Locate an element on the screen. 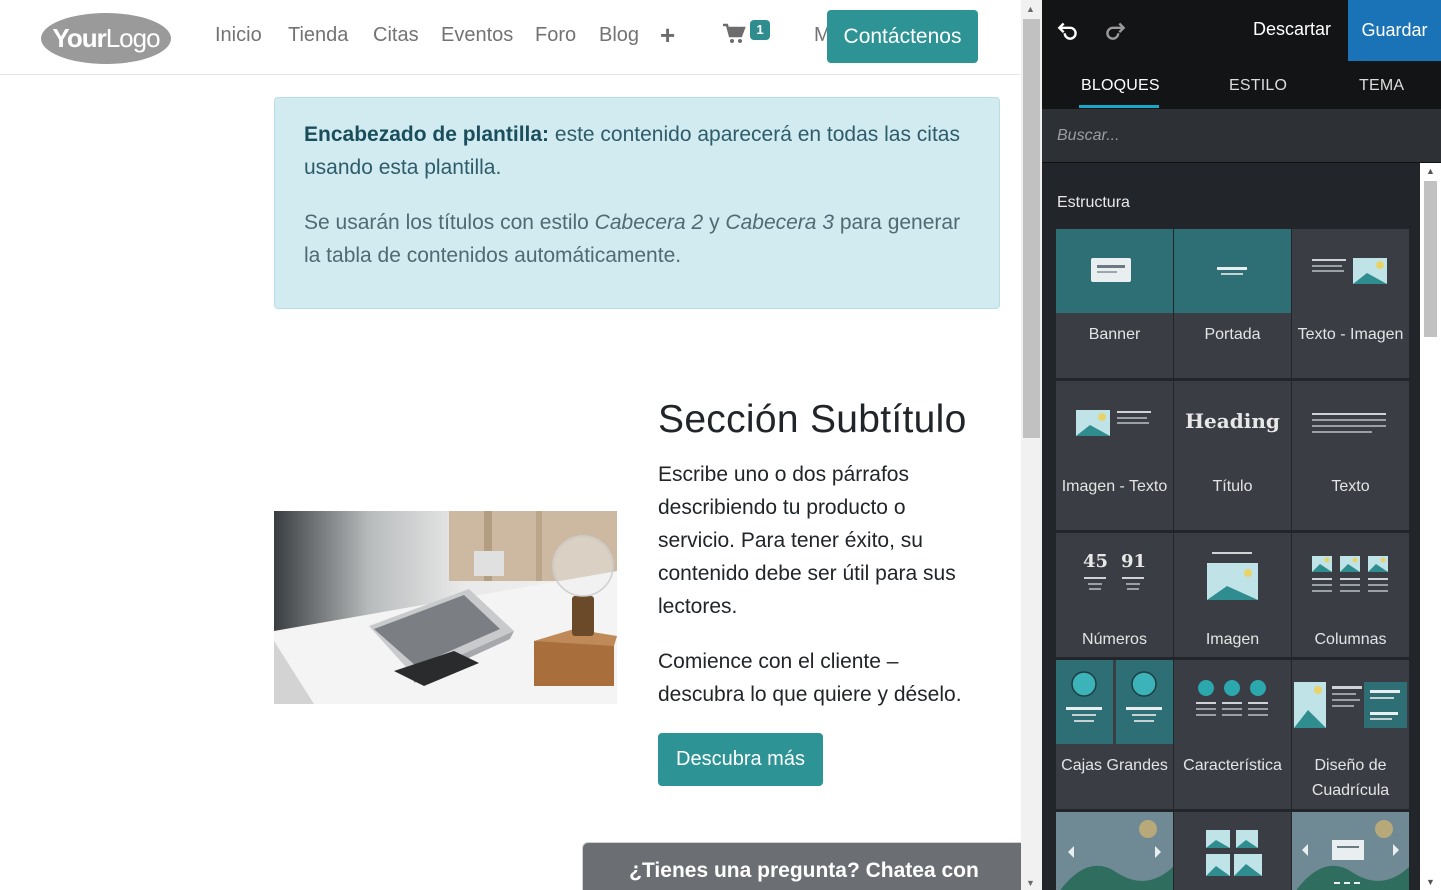 Image resolution: width=1441 pixels, height=890 pixels. discard-button: Descartar is located at coordinates (1292, 29).